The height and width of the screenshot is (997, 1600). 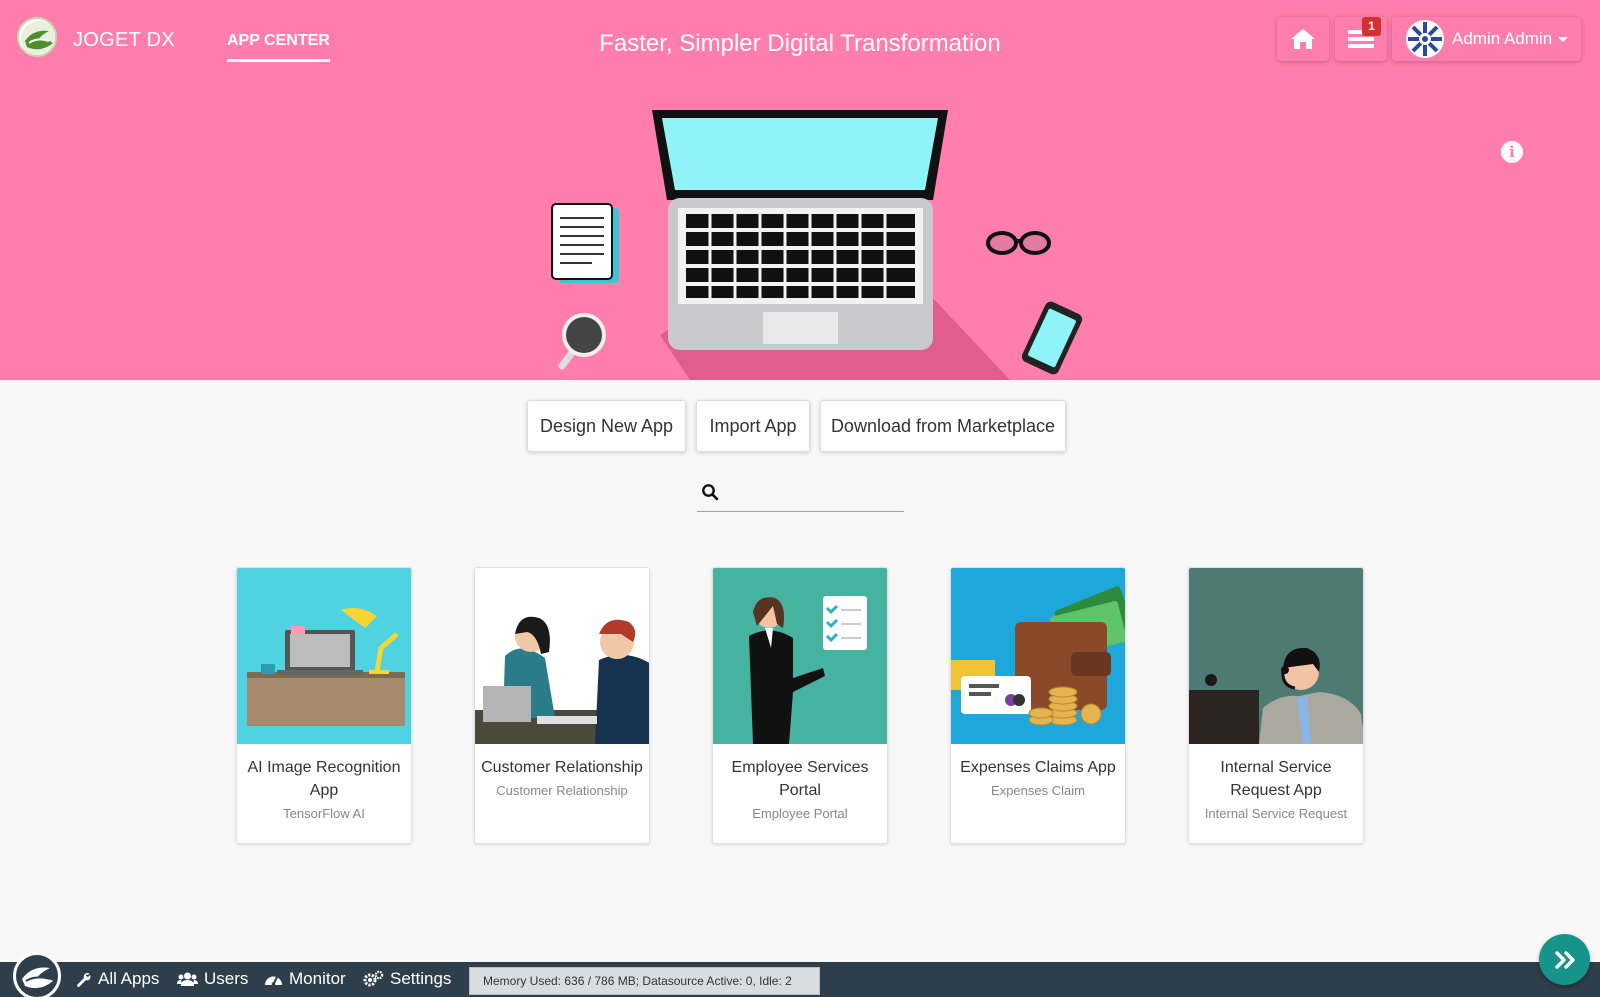 I want to click on app-card-employee-services-portal: Employee Services Portal Employee Portal, so click(x=800, y=705).